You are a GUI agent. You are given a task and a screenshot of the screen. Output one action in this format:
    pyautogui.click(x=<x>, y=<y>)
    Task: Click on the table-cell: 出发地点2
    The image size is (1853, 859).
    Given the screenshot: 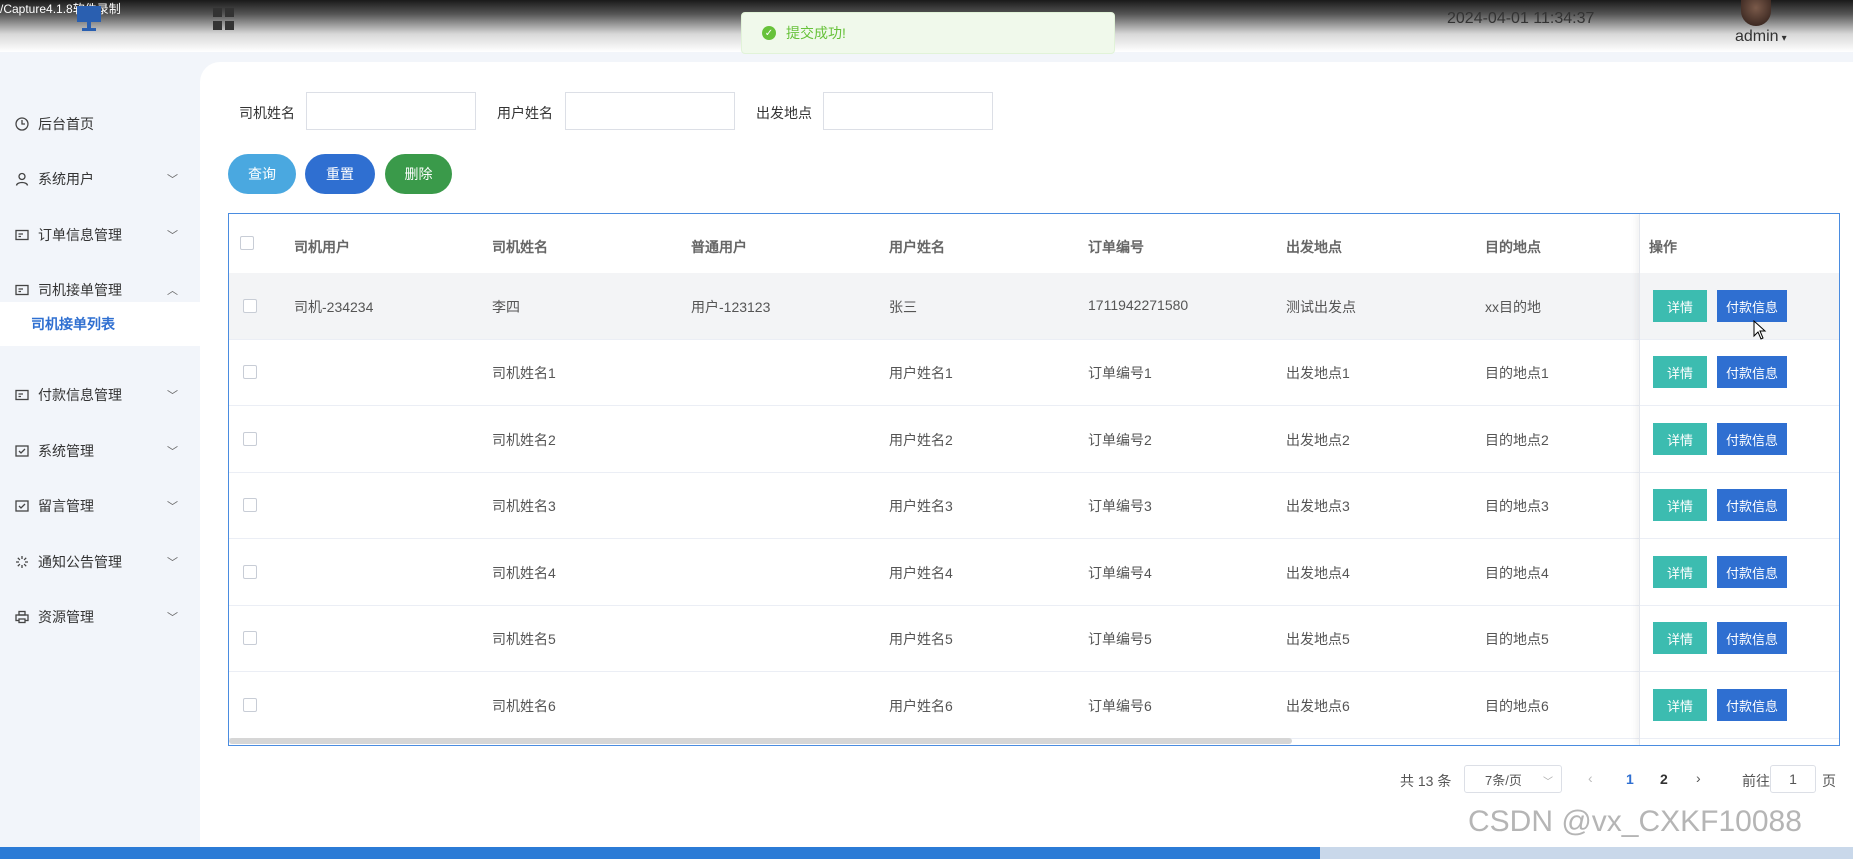 What is the action you would take?
    pyautogui.click(x=1318, y=440)
    